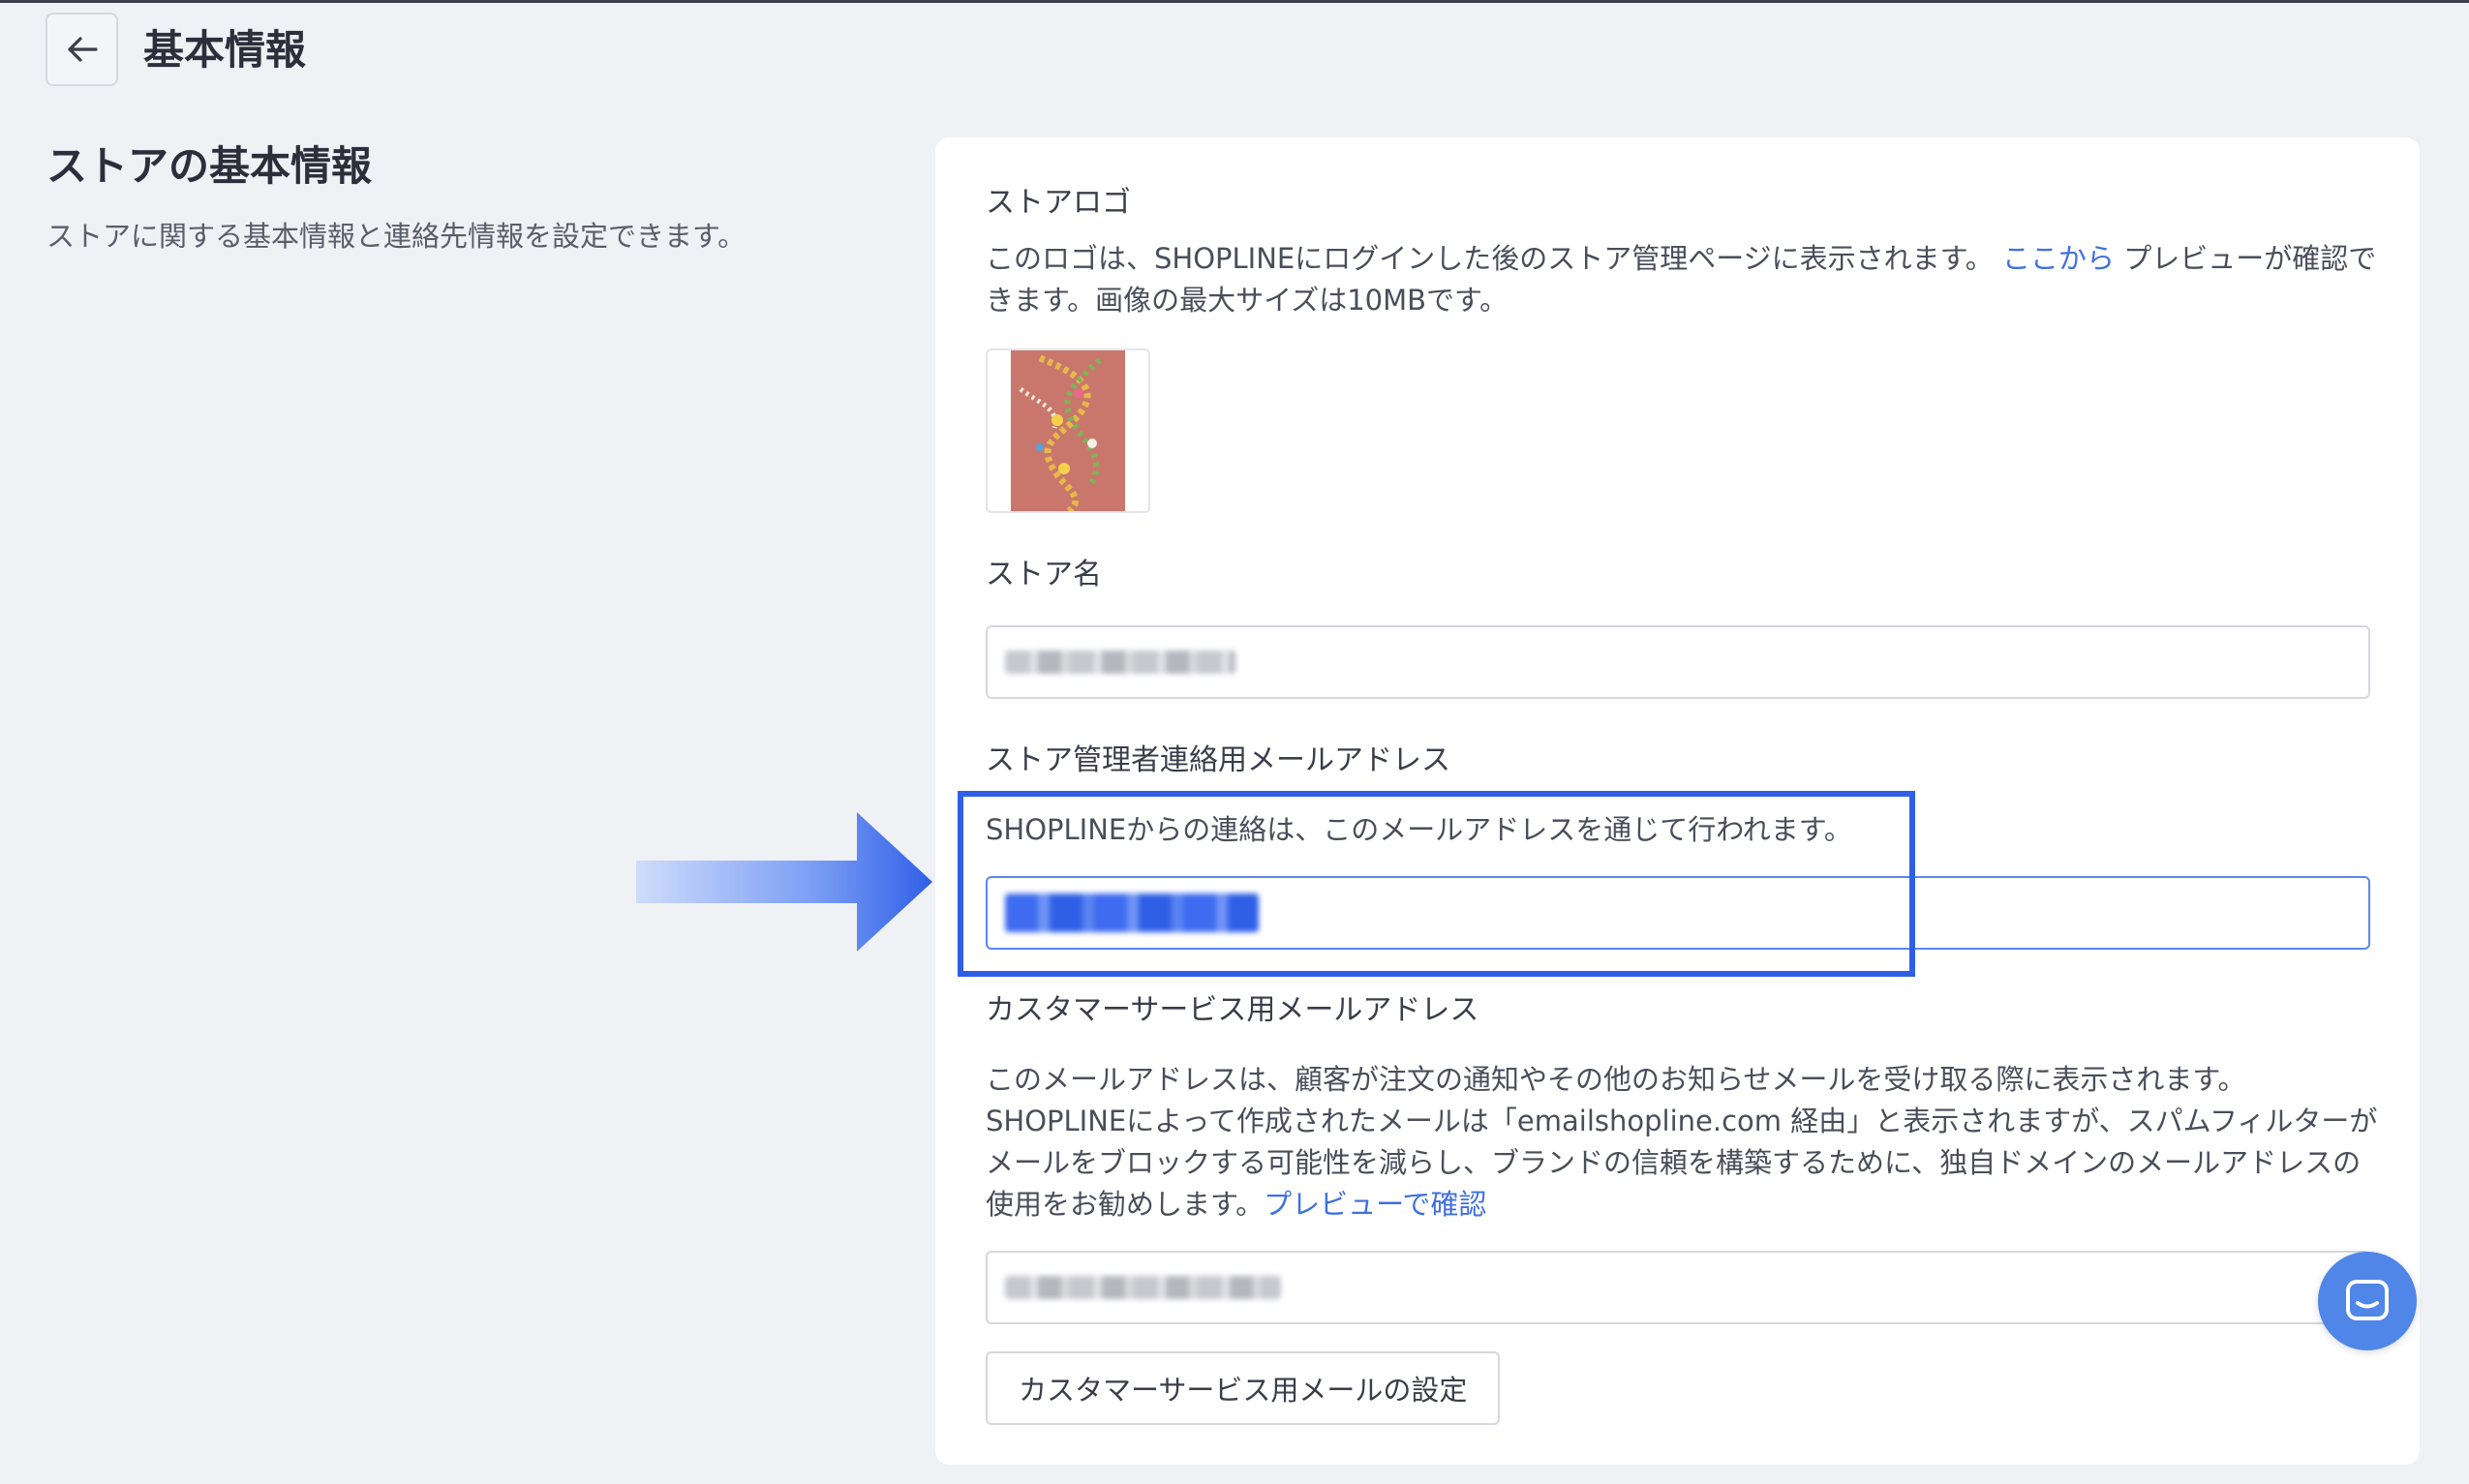  I want to click on store-name-label: ストア名, so click(1044, 574).